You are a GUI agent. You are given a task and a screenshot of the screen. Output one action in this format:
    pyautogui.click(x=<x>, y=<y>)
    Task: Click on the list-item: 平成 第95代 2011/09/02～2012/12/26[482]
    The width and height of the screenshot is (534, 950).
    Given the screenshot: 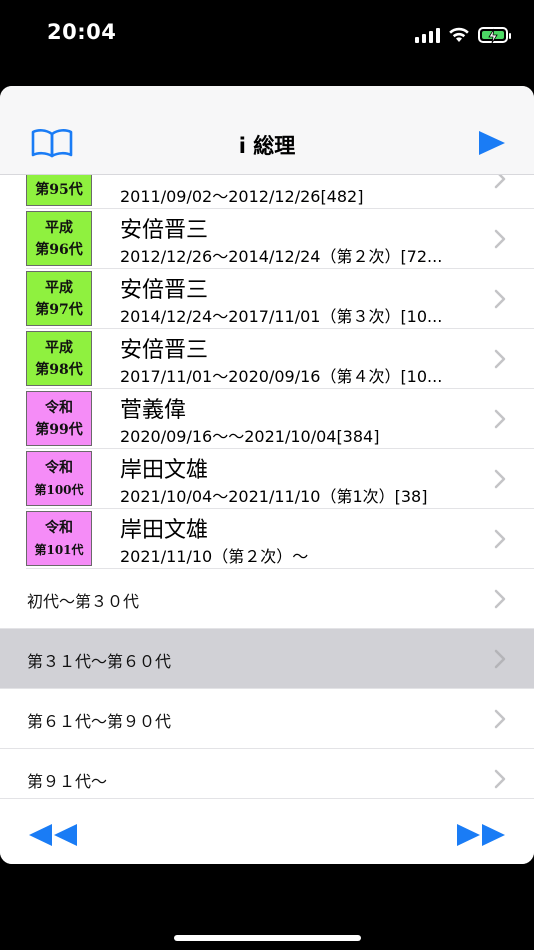 What is the action you would take?
    pyautogui.click(x=280, y=192)
    